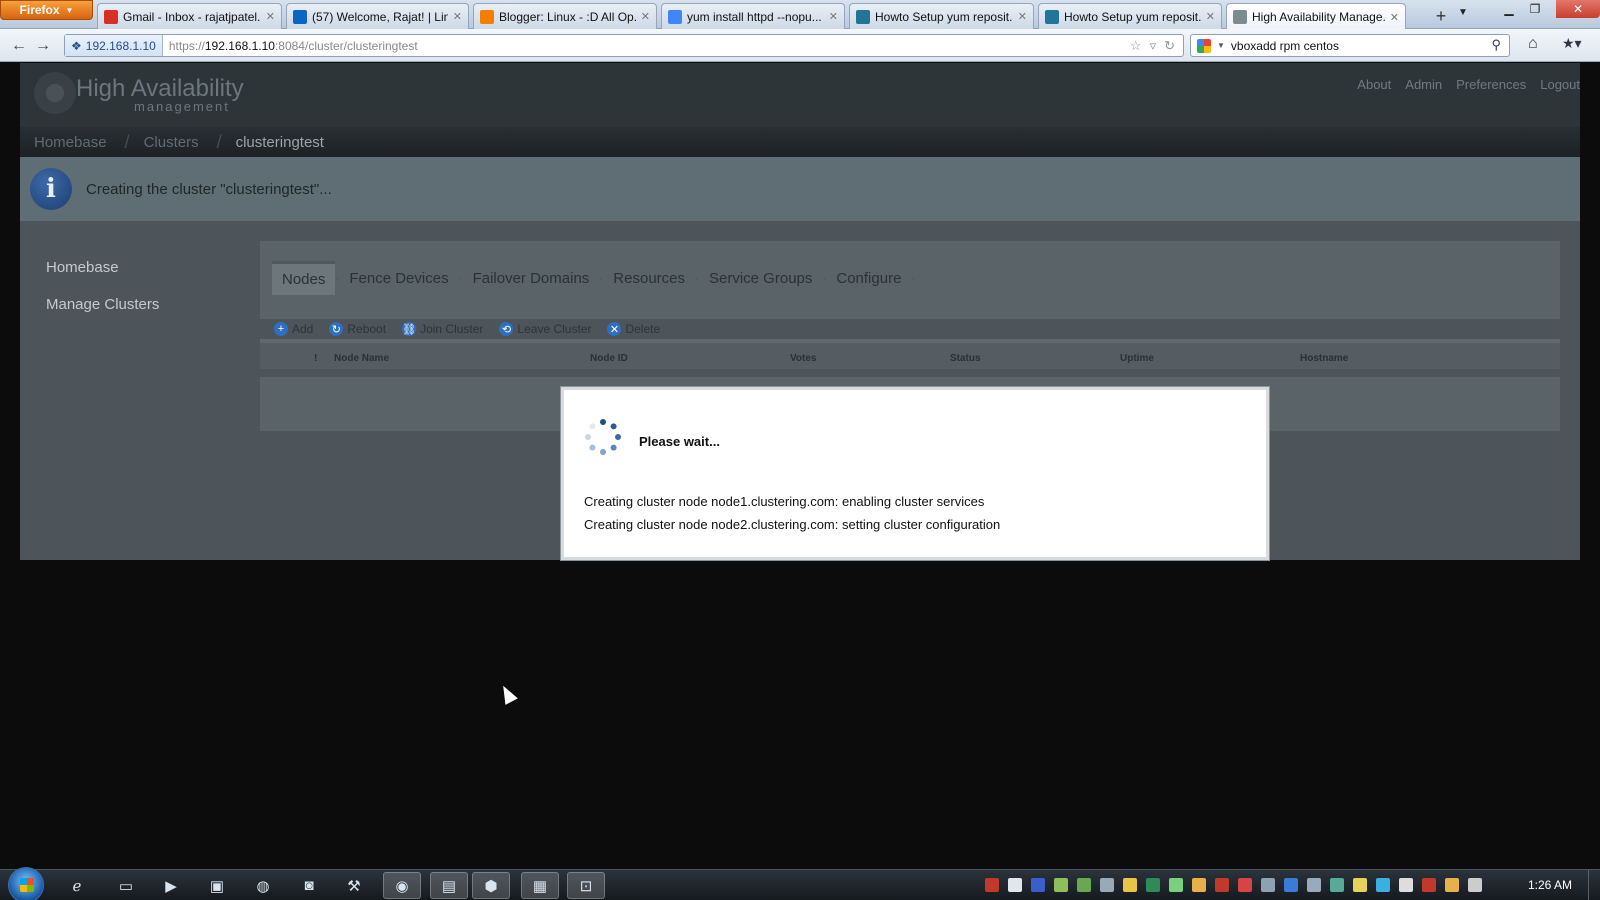 The height and width of the screenshot is (900, 1600). What do you see at coordinates (1350, 45) in the screenshot?
I see `search-bar: ▼ vboxadd rpm centos ⚲` at bounding box center [1350, 45].